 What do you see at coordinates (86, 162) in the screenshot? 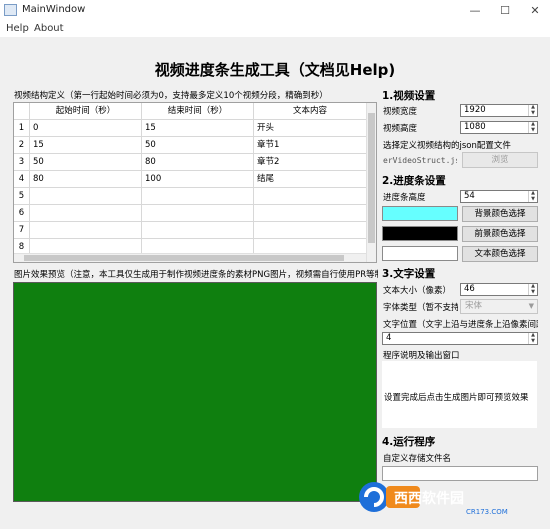
I see `start-cell: 50` at bounding box center [86, 162].